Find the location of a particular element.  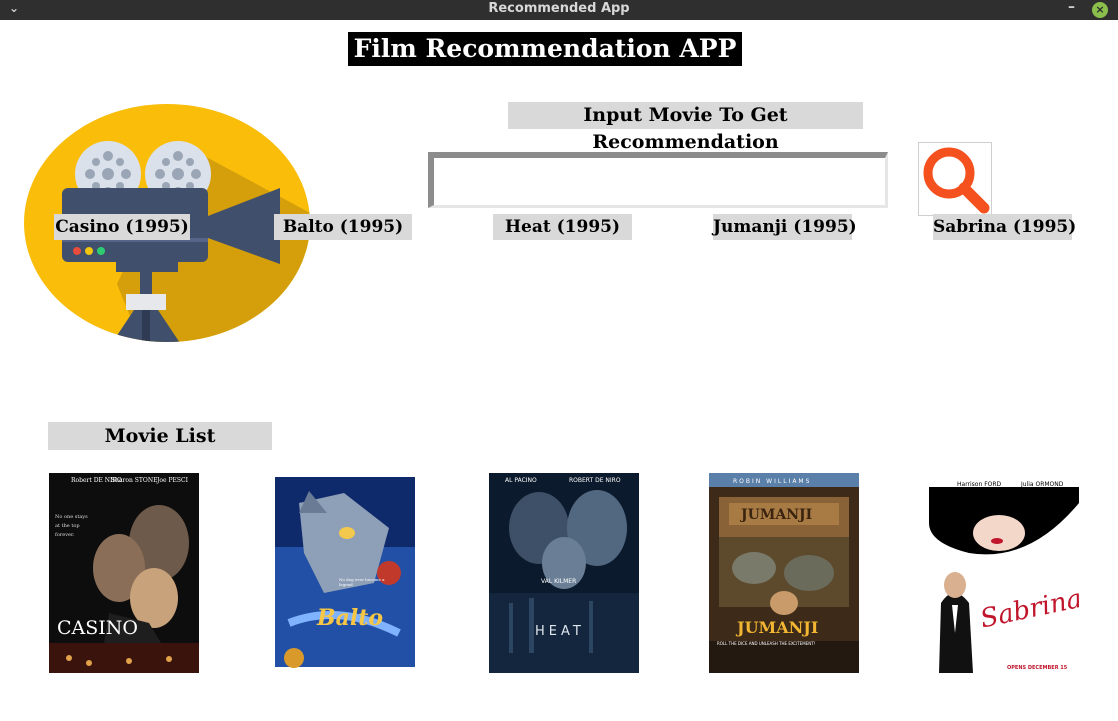

poster-tagline: No one stays at the top forever. is located at coordinates (71, 526).